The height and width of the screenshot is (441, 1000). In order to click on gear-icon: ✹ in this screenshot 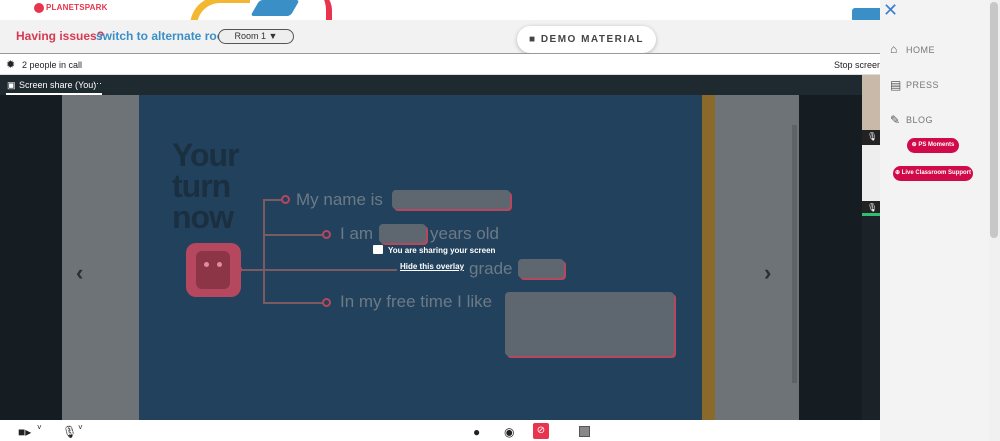, I will do `click(10, 64)`.